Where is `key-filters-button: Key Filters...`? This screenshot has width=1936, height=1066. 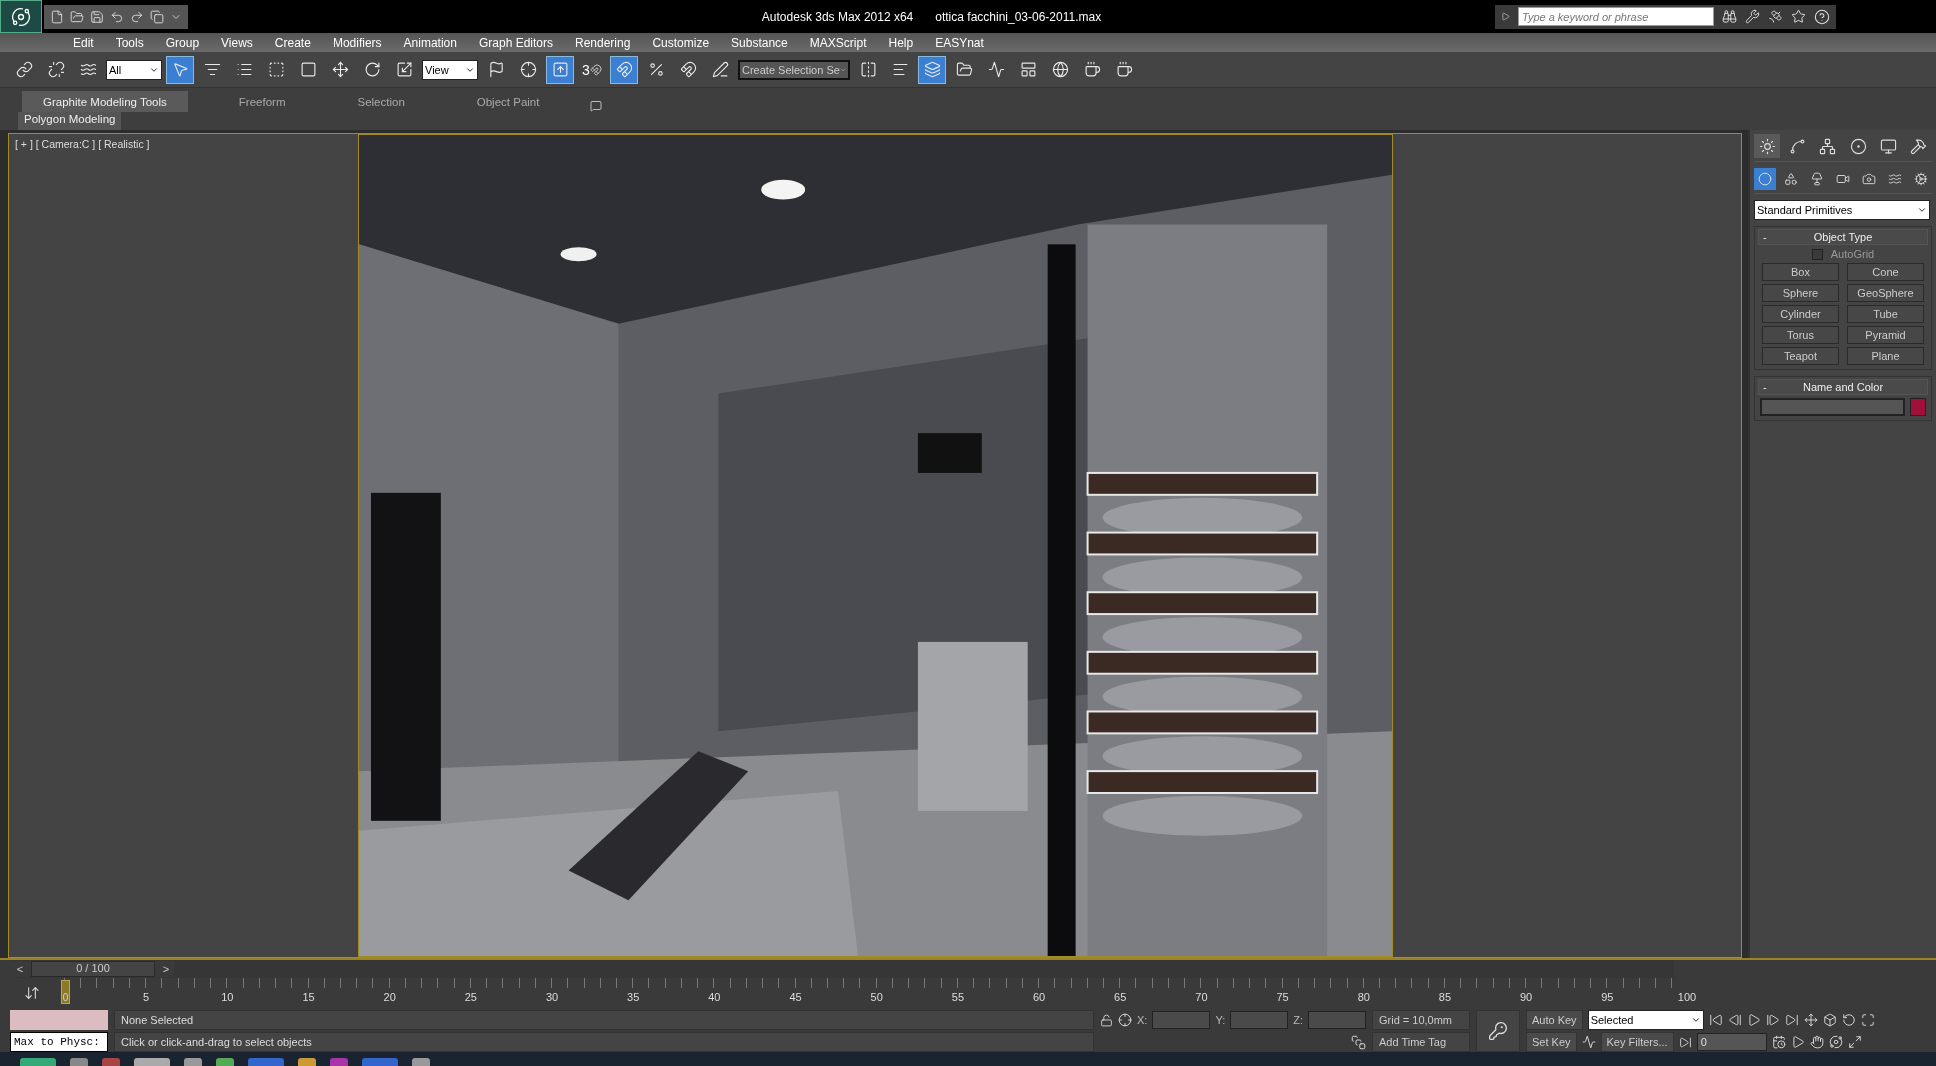 key-filters-button: Key Filters... is located at coordinates (1637, 1042).